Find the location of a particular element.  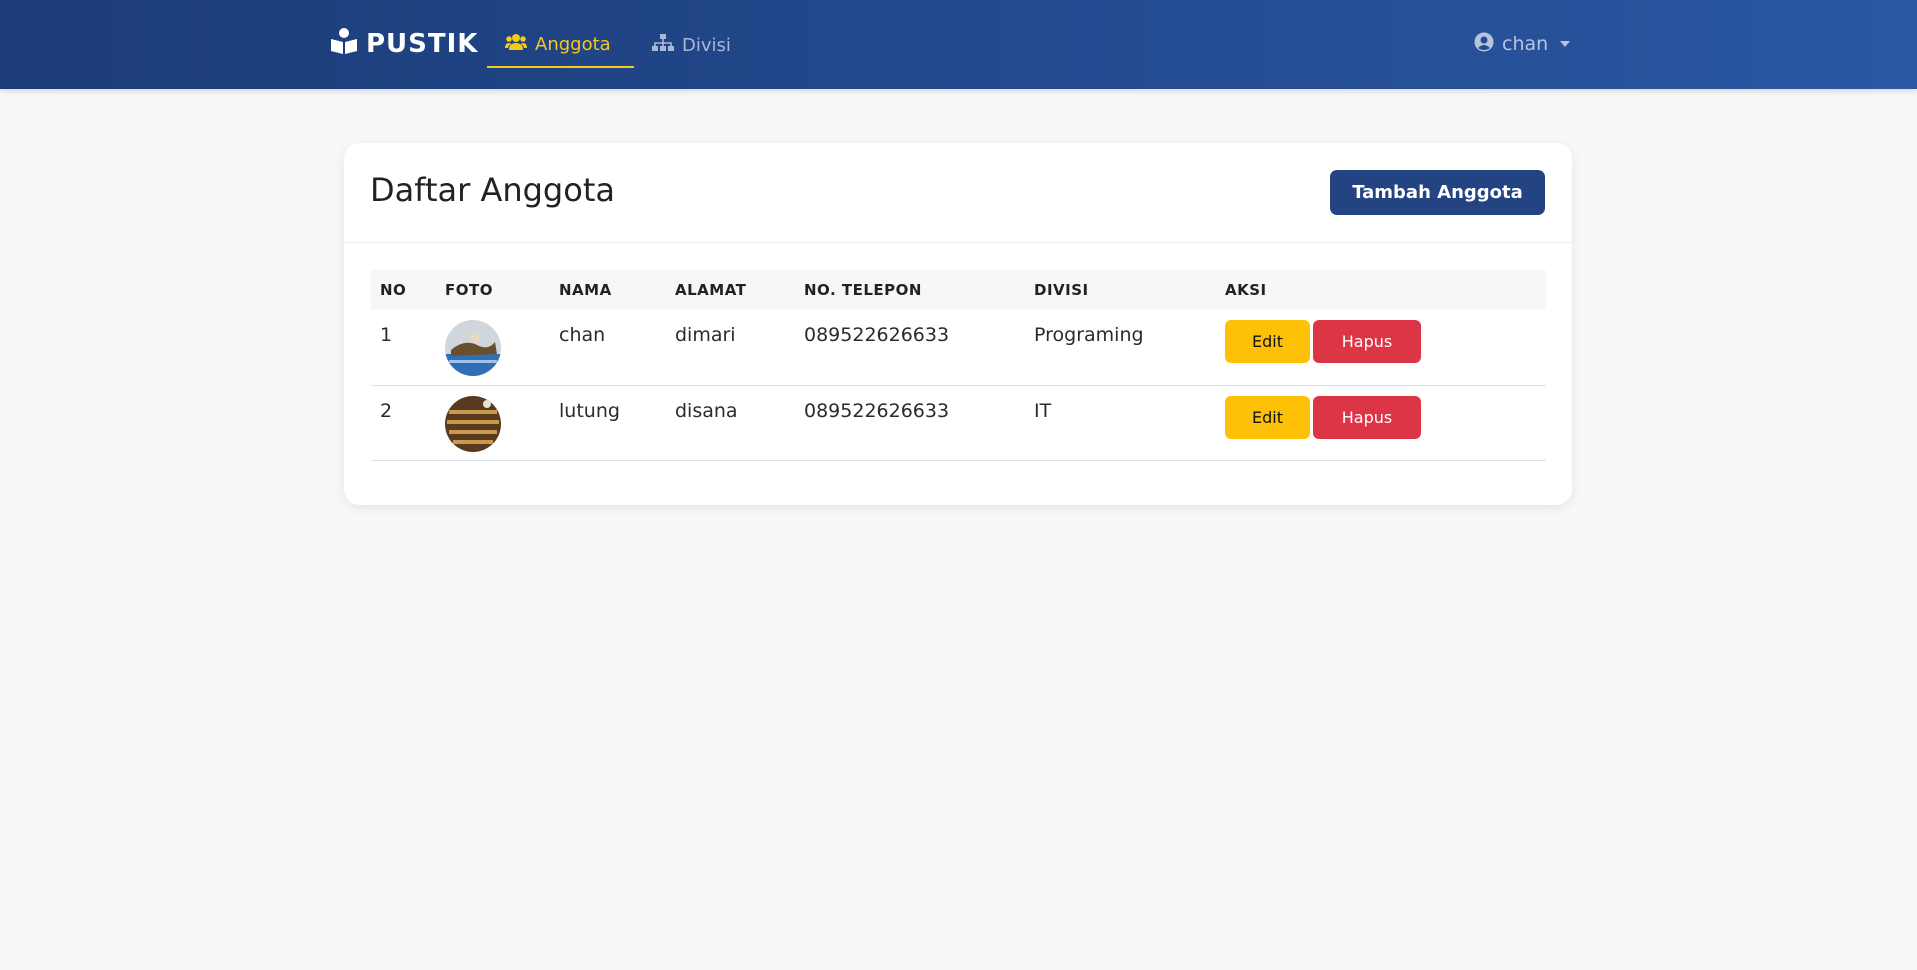

nav-anggota: Anggota is located at coordinates (560, 45).